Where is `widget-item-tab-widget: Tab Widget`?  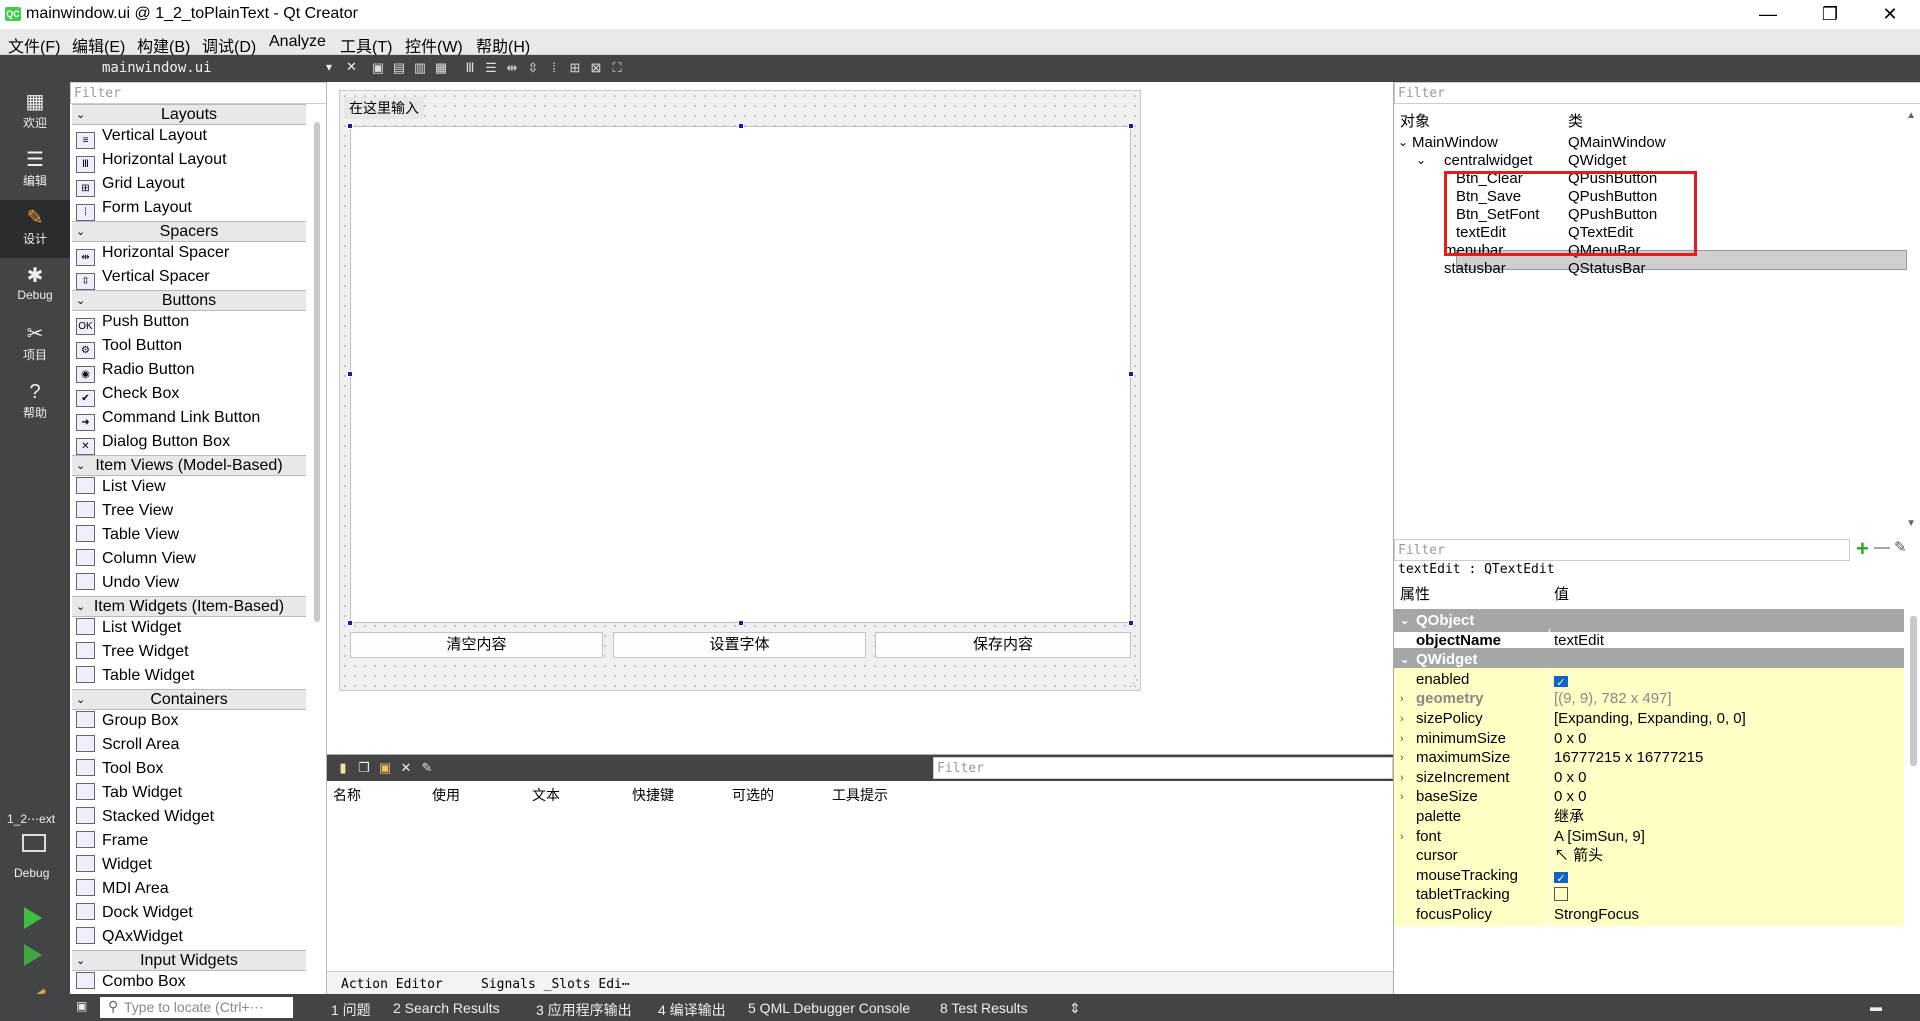
widget-item-tab-widget: Tab Widget is located at coordinates (129, 793).